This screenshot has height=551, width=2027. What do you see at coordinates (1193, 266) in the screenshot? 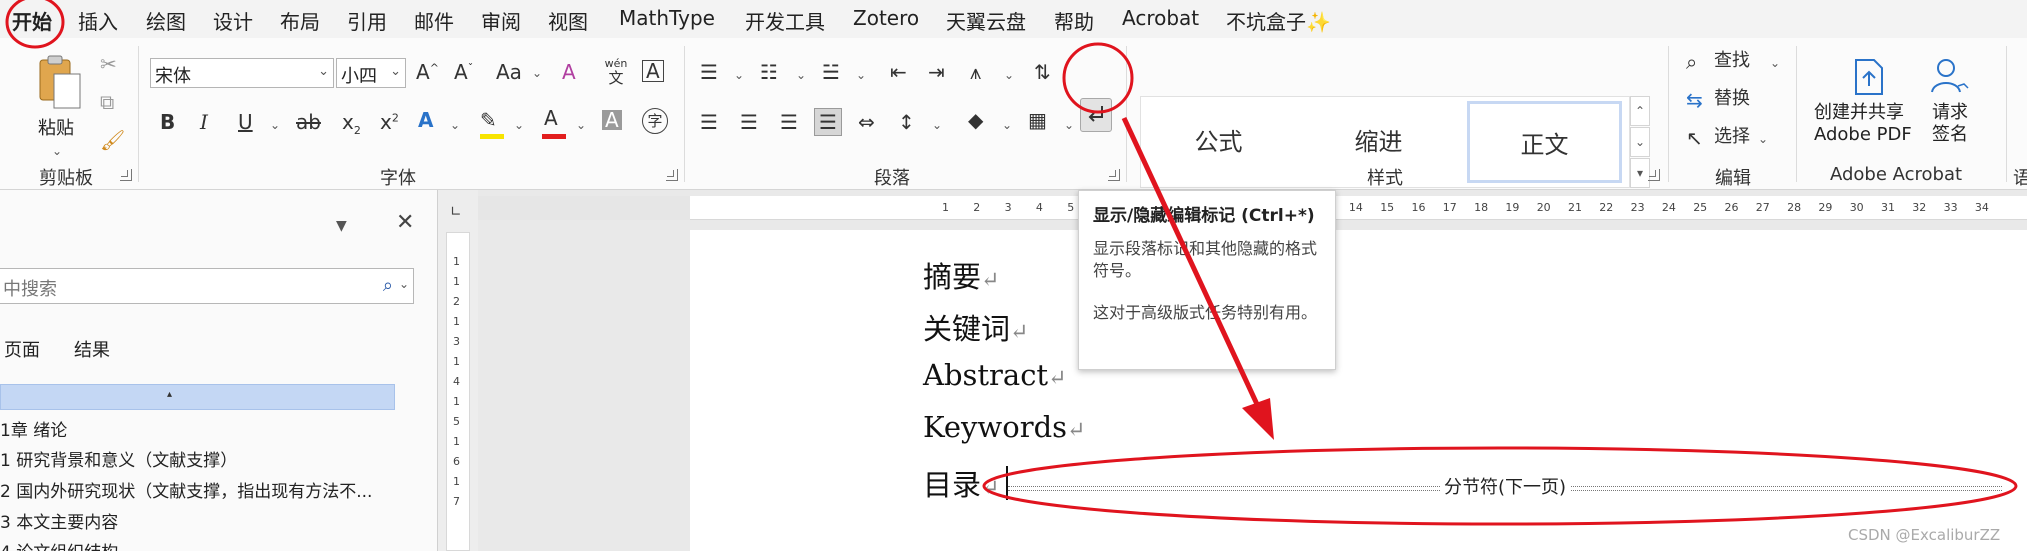
I see `annotation-arrow-line` at bounding box center [1193, 266].